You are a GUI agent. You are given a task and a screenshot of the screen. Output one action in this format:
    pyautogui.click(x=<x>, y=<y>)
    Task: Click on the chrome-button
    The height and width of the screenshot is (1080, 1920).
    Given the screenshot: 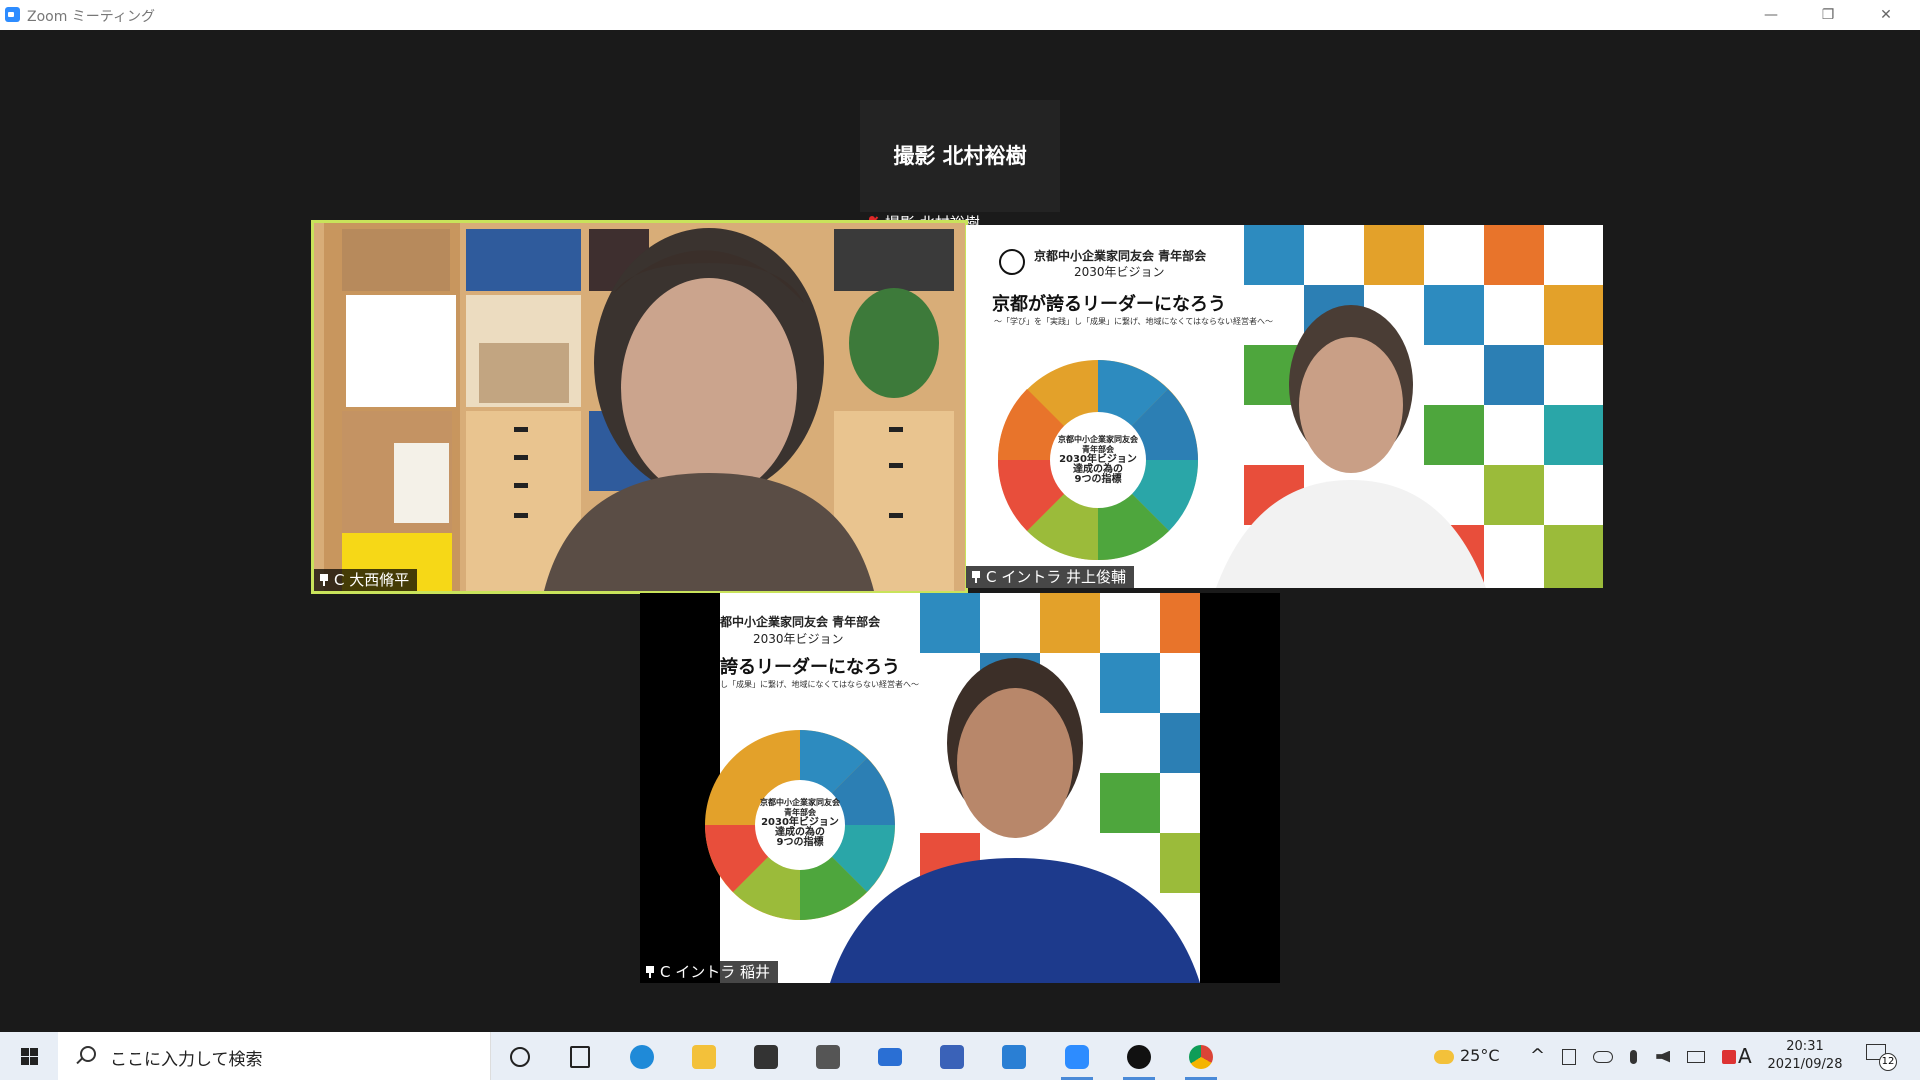 What is the action you would take?
    pyautogui.click(x=1201, y=1059)
    